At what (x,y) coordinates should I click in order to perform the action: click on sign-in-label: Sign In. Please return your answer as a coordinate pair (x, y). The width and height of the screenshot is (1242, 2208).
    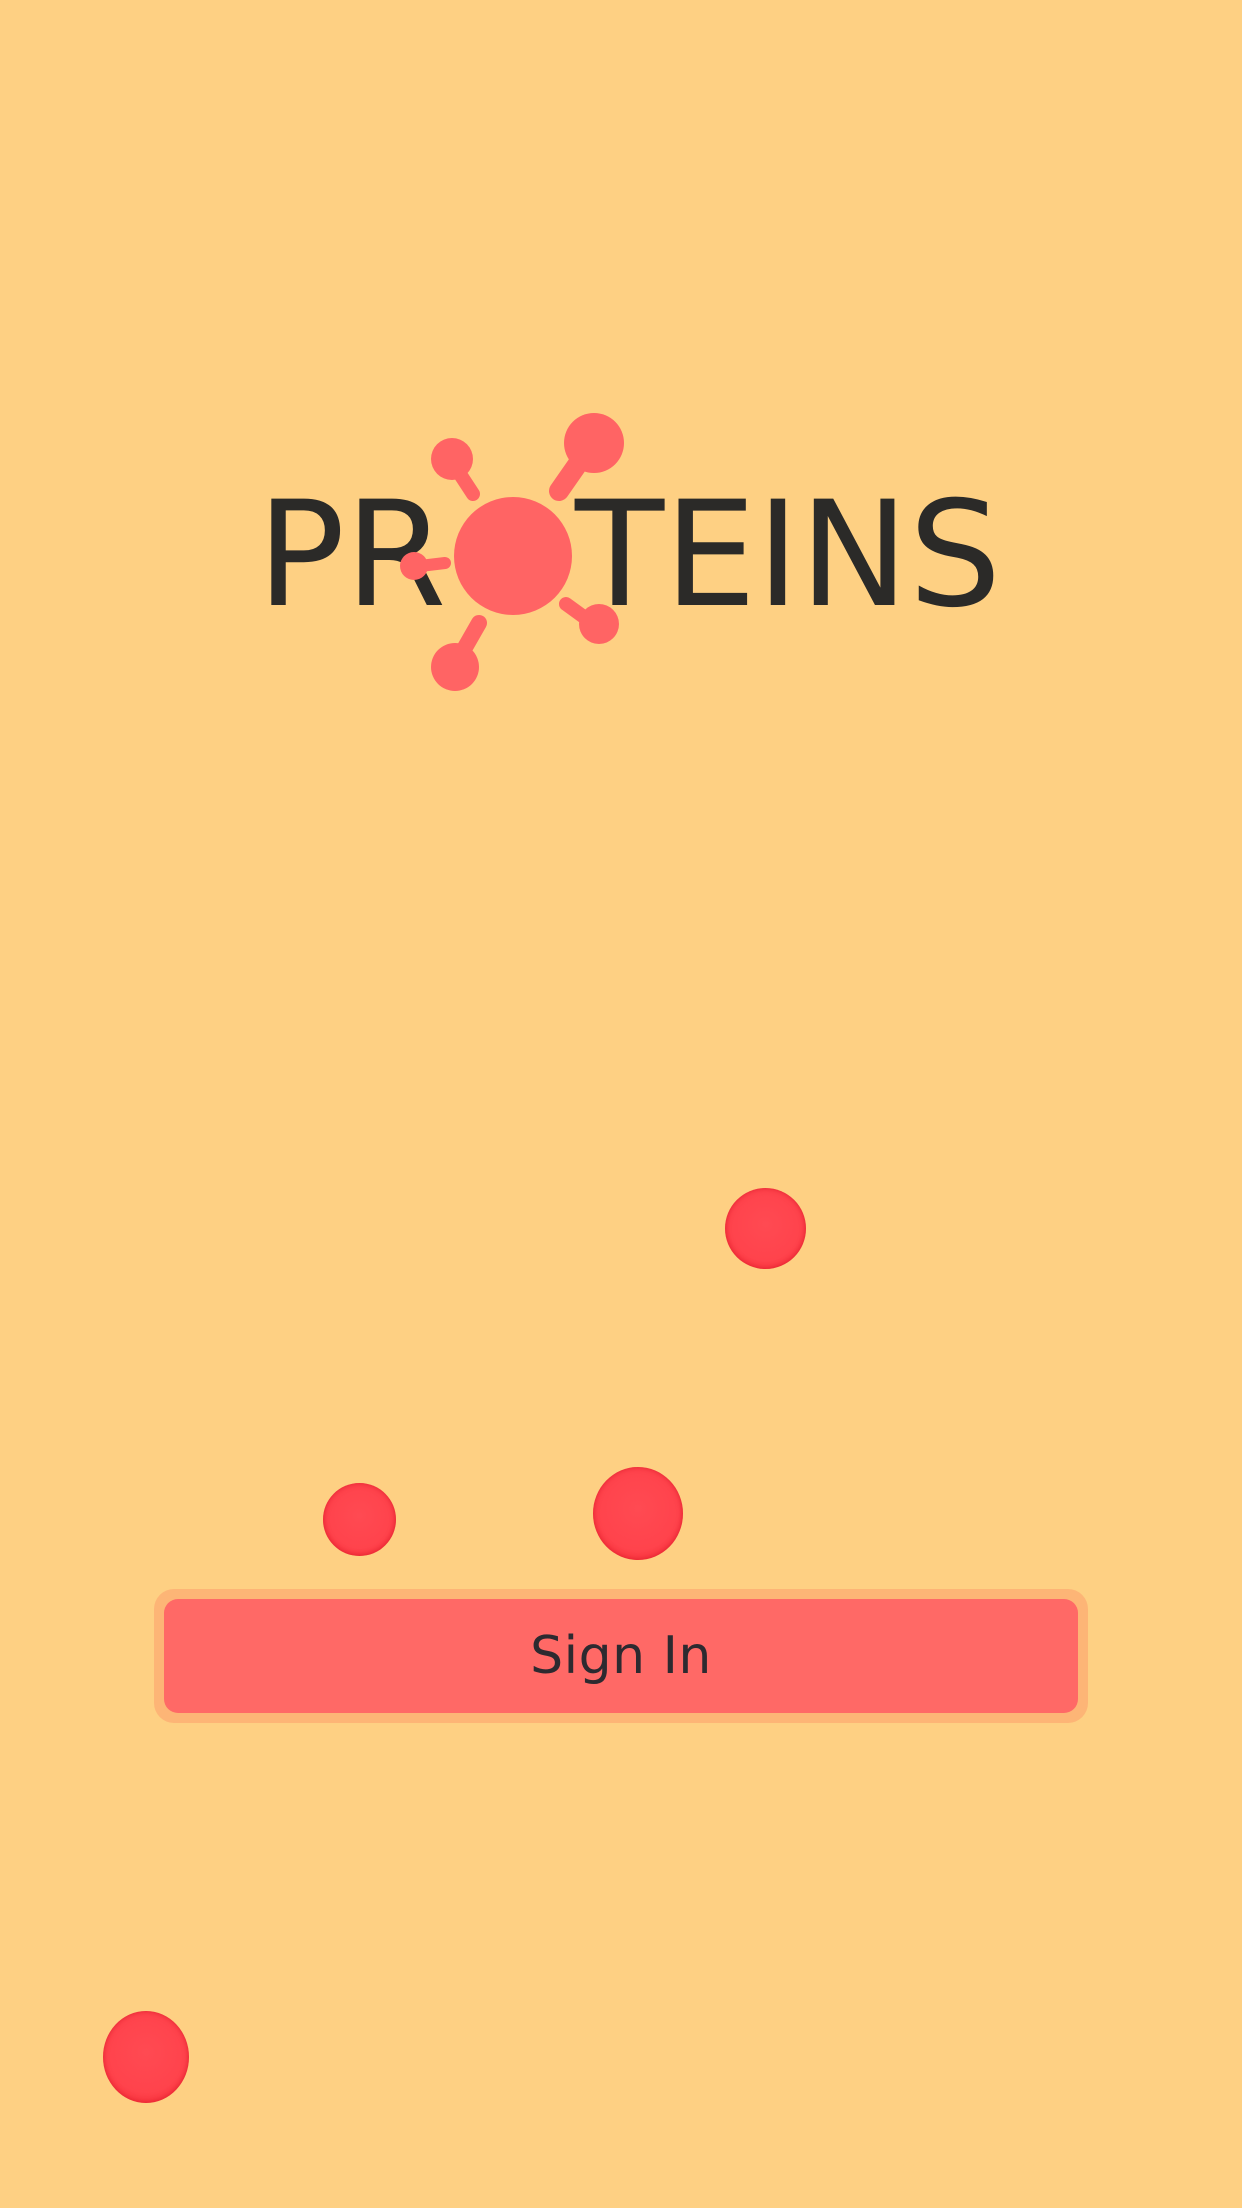
    Looking at the image, I should click on (621, 1656).